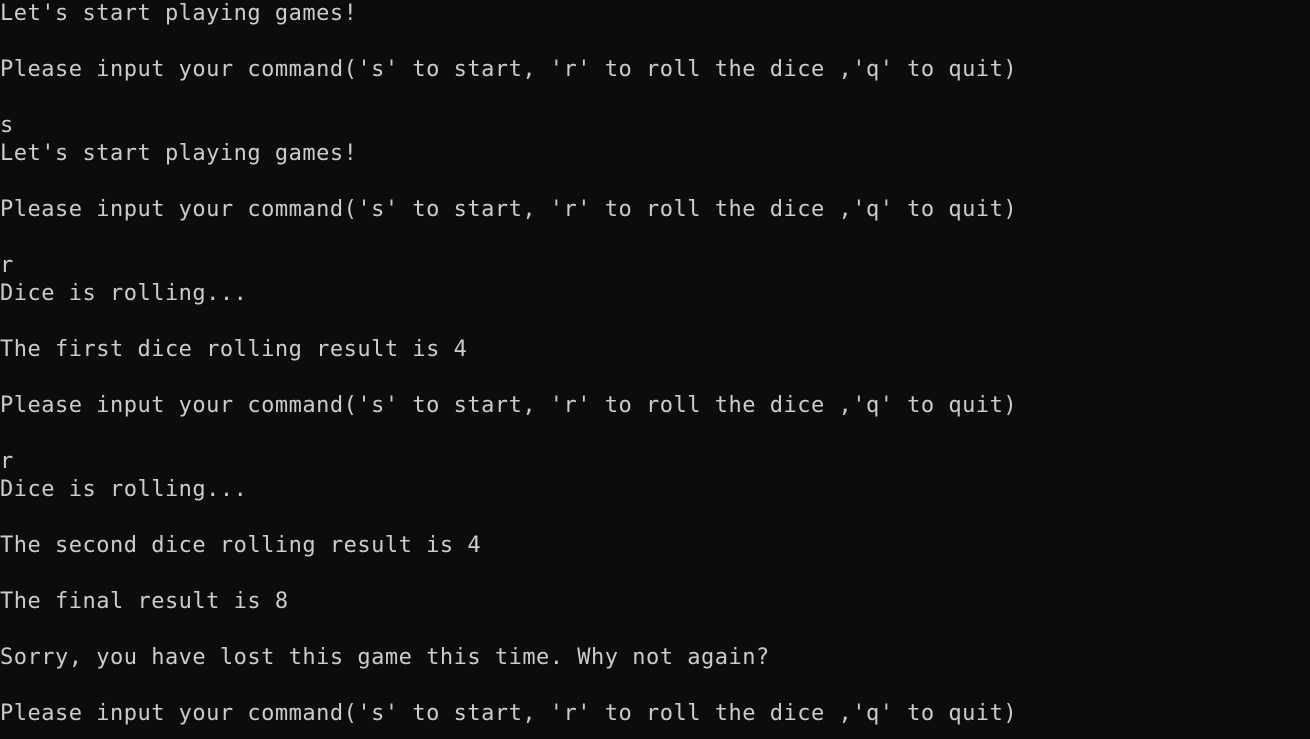 The width and height of the screenshot is (1310, 739). What do you see at coordinates (7, 125) in the screenshot?
I see `user-input: s` at bounding box center [7, 125].